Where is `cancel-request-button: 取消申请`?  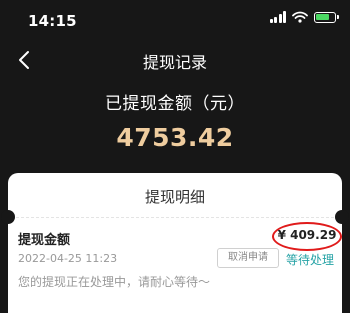
cancel-request-button: 取消申请 is located at coordinates (248, 258).